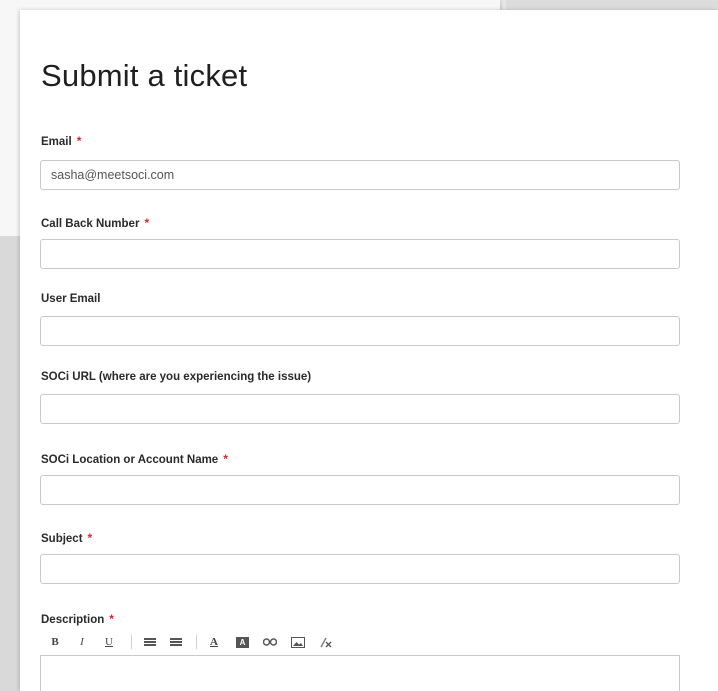 Image resolution: width=718 pixels, height=691 pixels. I want to click on email-label: Email *, so click(61, 141).